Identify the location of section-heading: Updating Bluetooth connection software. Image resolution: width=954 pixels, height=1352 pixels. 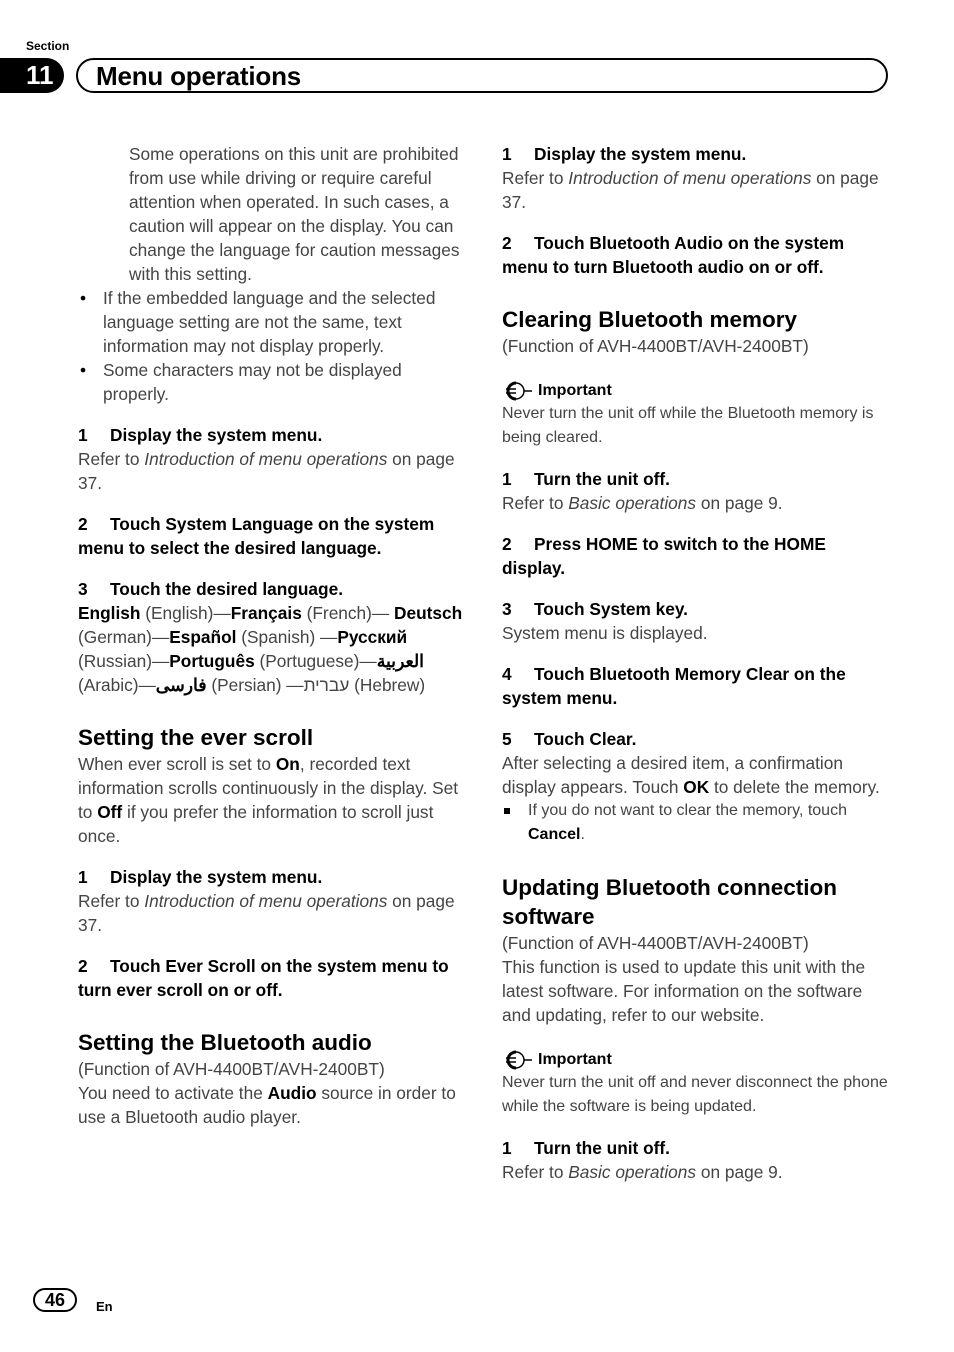
(669, 902).